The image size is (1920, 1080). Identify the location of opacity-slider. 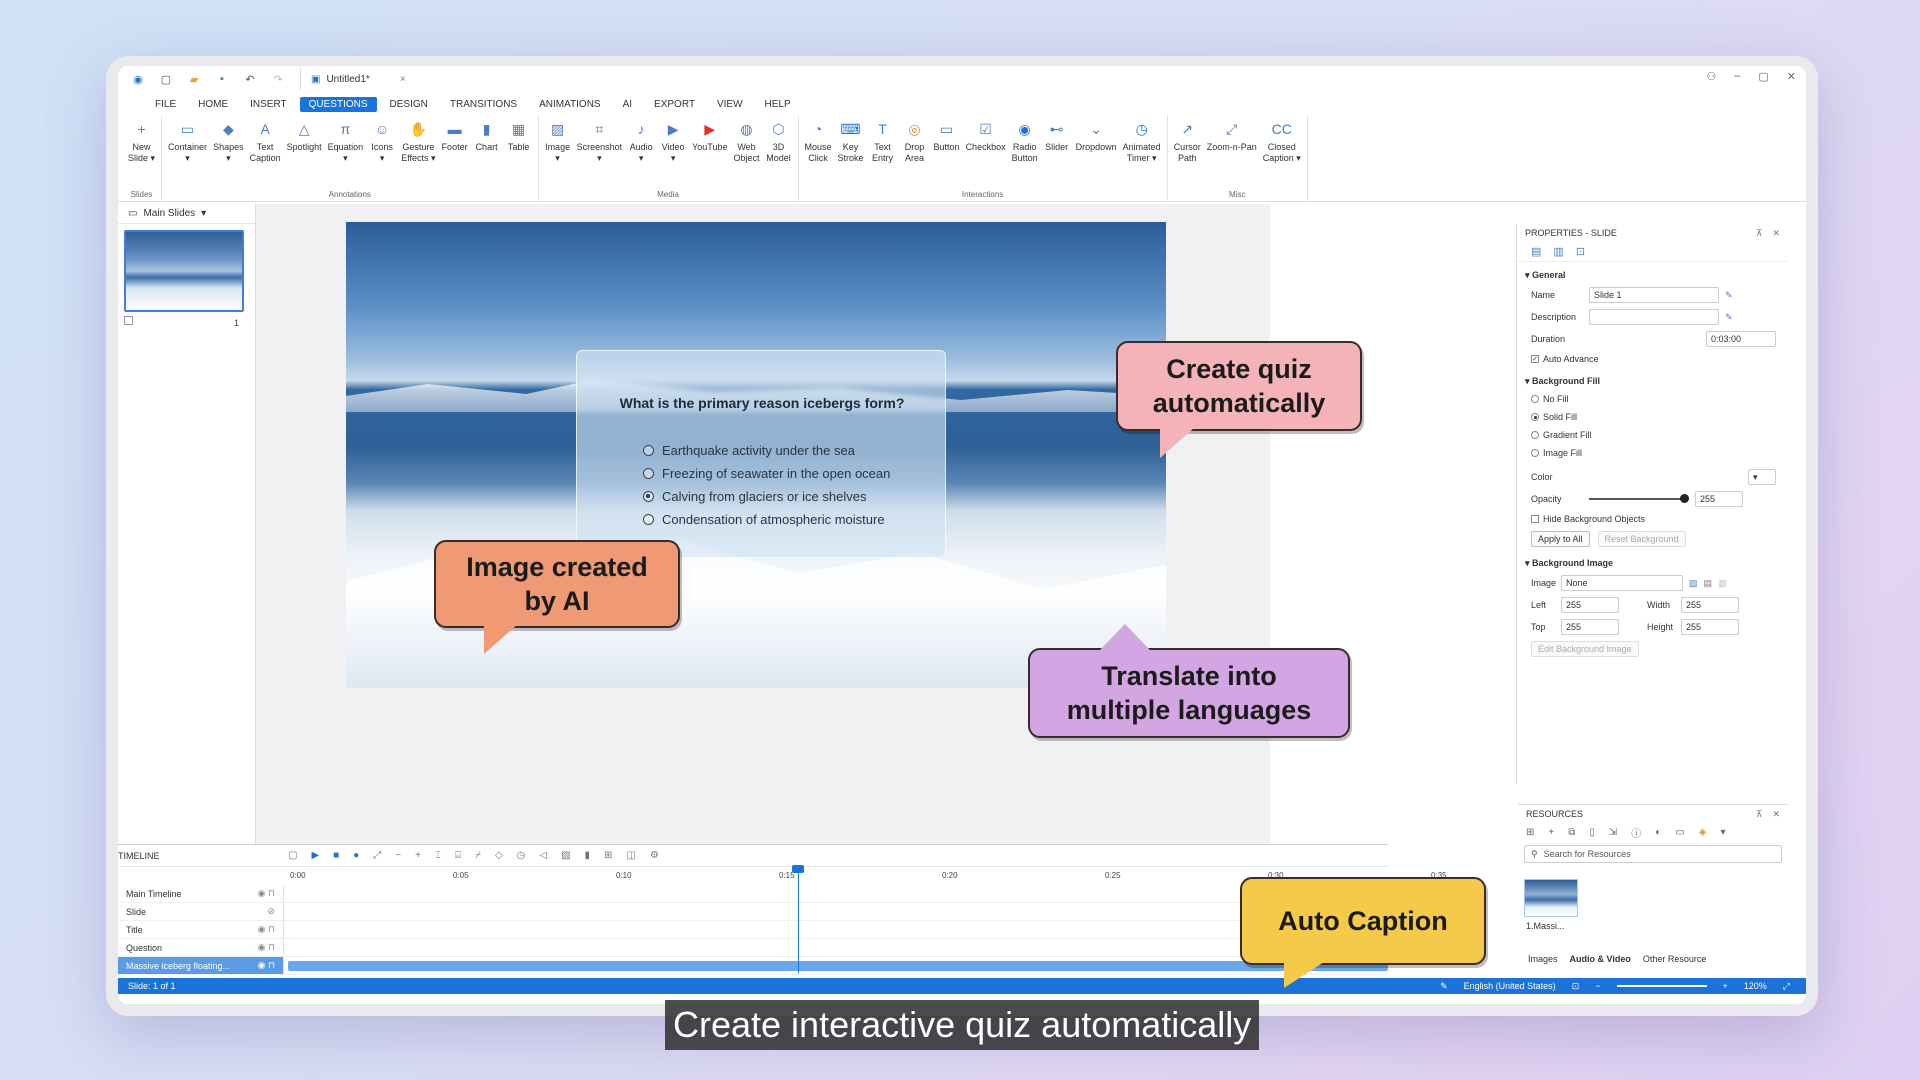
(1639, 498).